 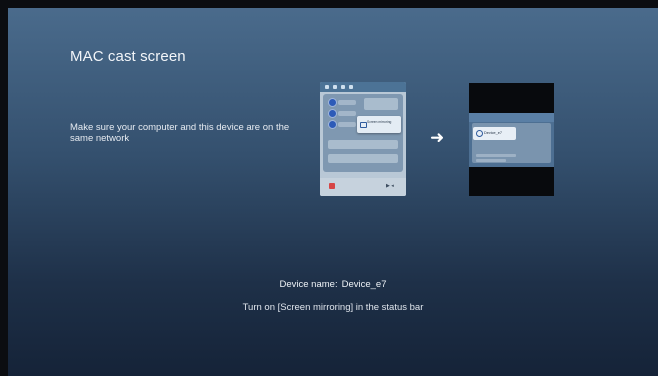 What do you see at coordinates (351, 87) in the screenshot?
I see `control-center-icon` at bounding box center [351, 87].